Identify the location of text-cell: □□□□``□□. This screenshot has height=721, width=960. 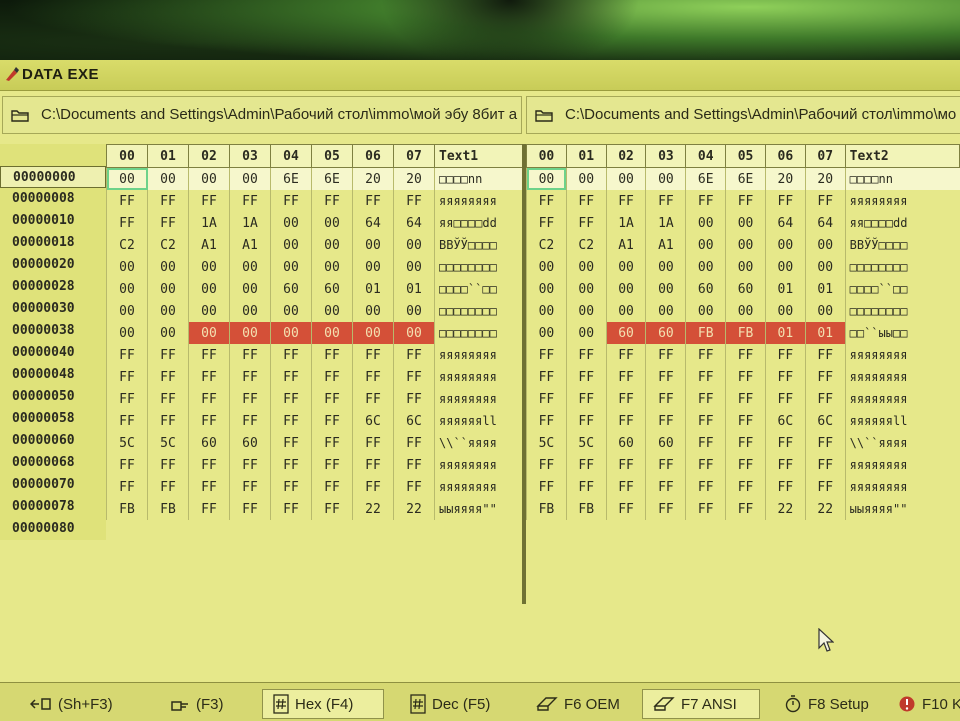
(483, 289).